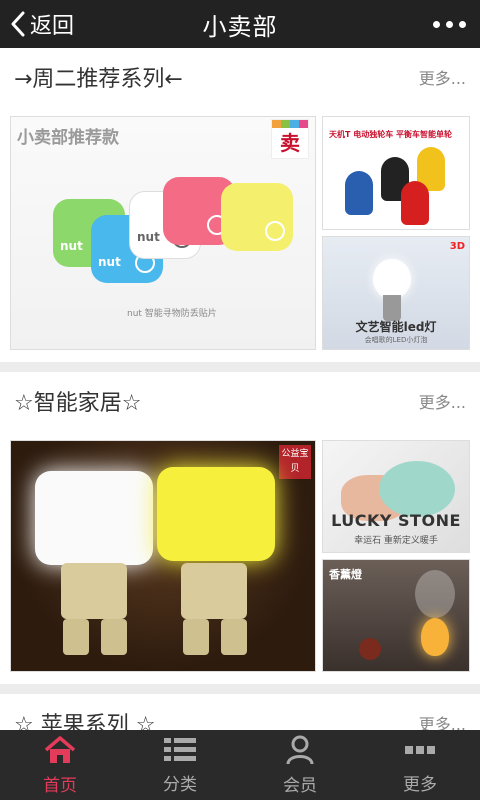  I want to click on product-image-led-bulb: 3D 文艺智能led灯 会唱歌的LED小灯泡, so click(396, 293).